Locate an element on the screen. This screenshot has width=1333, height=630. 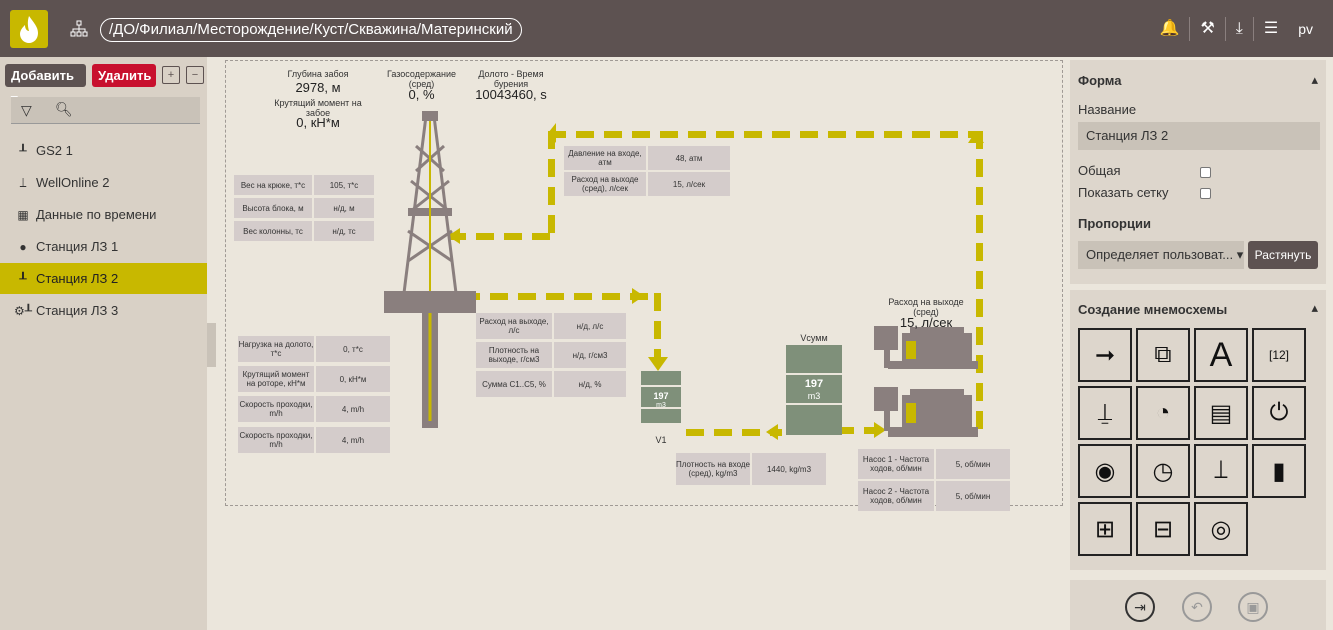
form-title: Форма is located at coordinates (1100, 80).